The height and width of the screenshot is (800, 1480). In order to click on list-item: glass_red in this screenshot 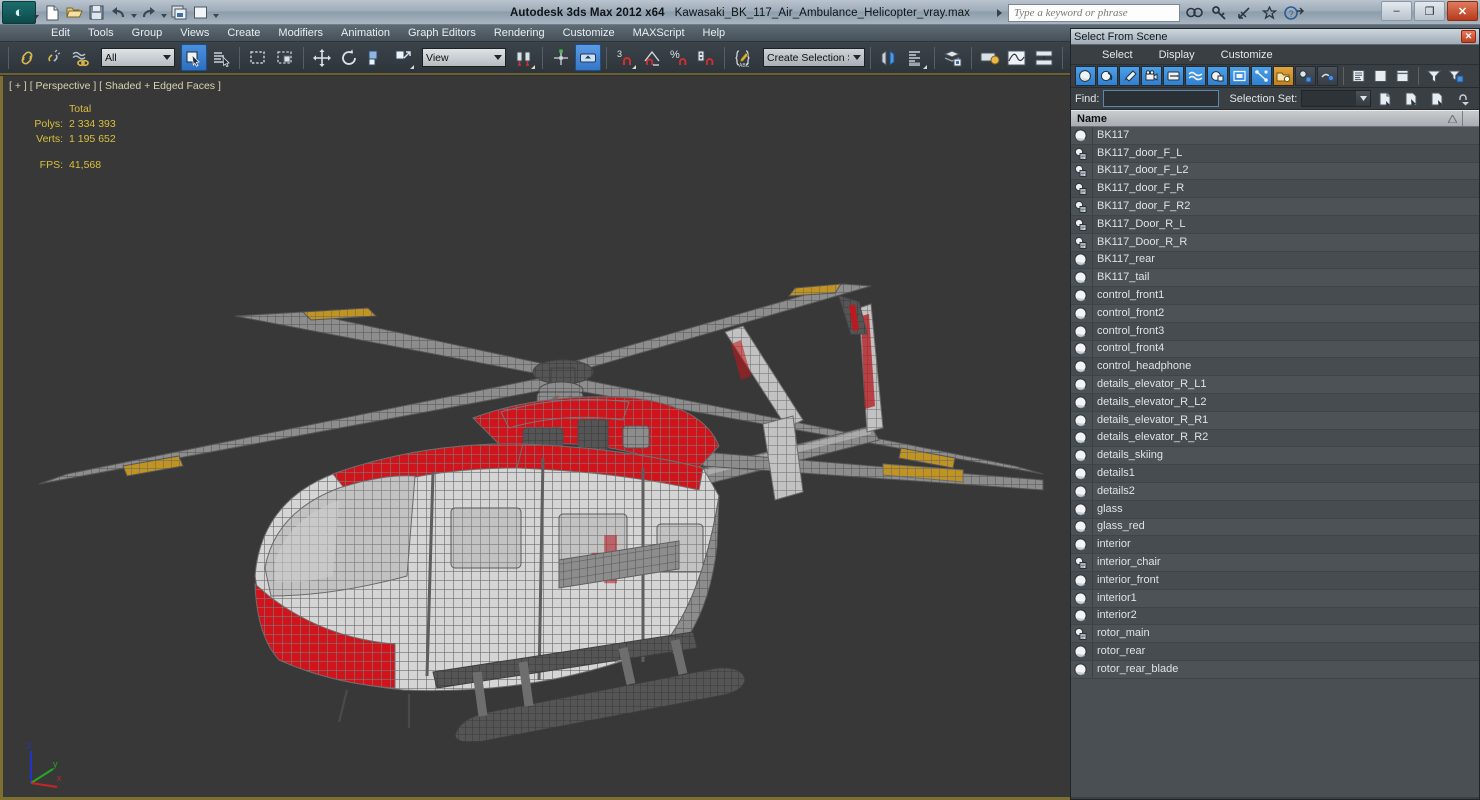, I will do `click(1275, 527)`.